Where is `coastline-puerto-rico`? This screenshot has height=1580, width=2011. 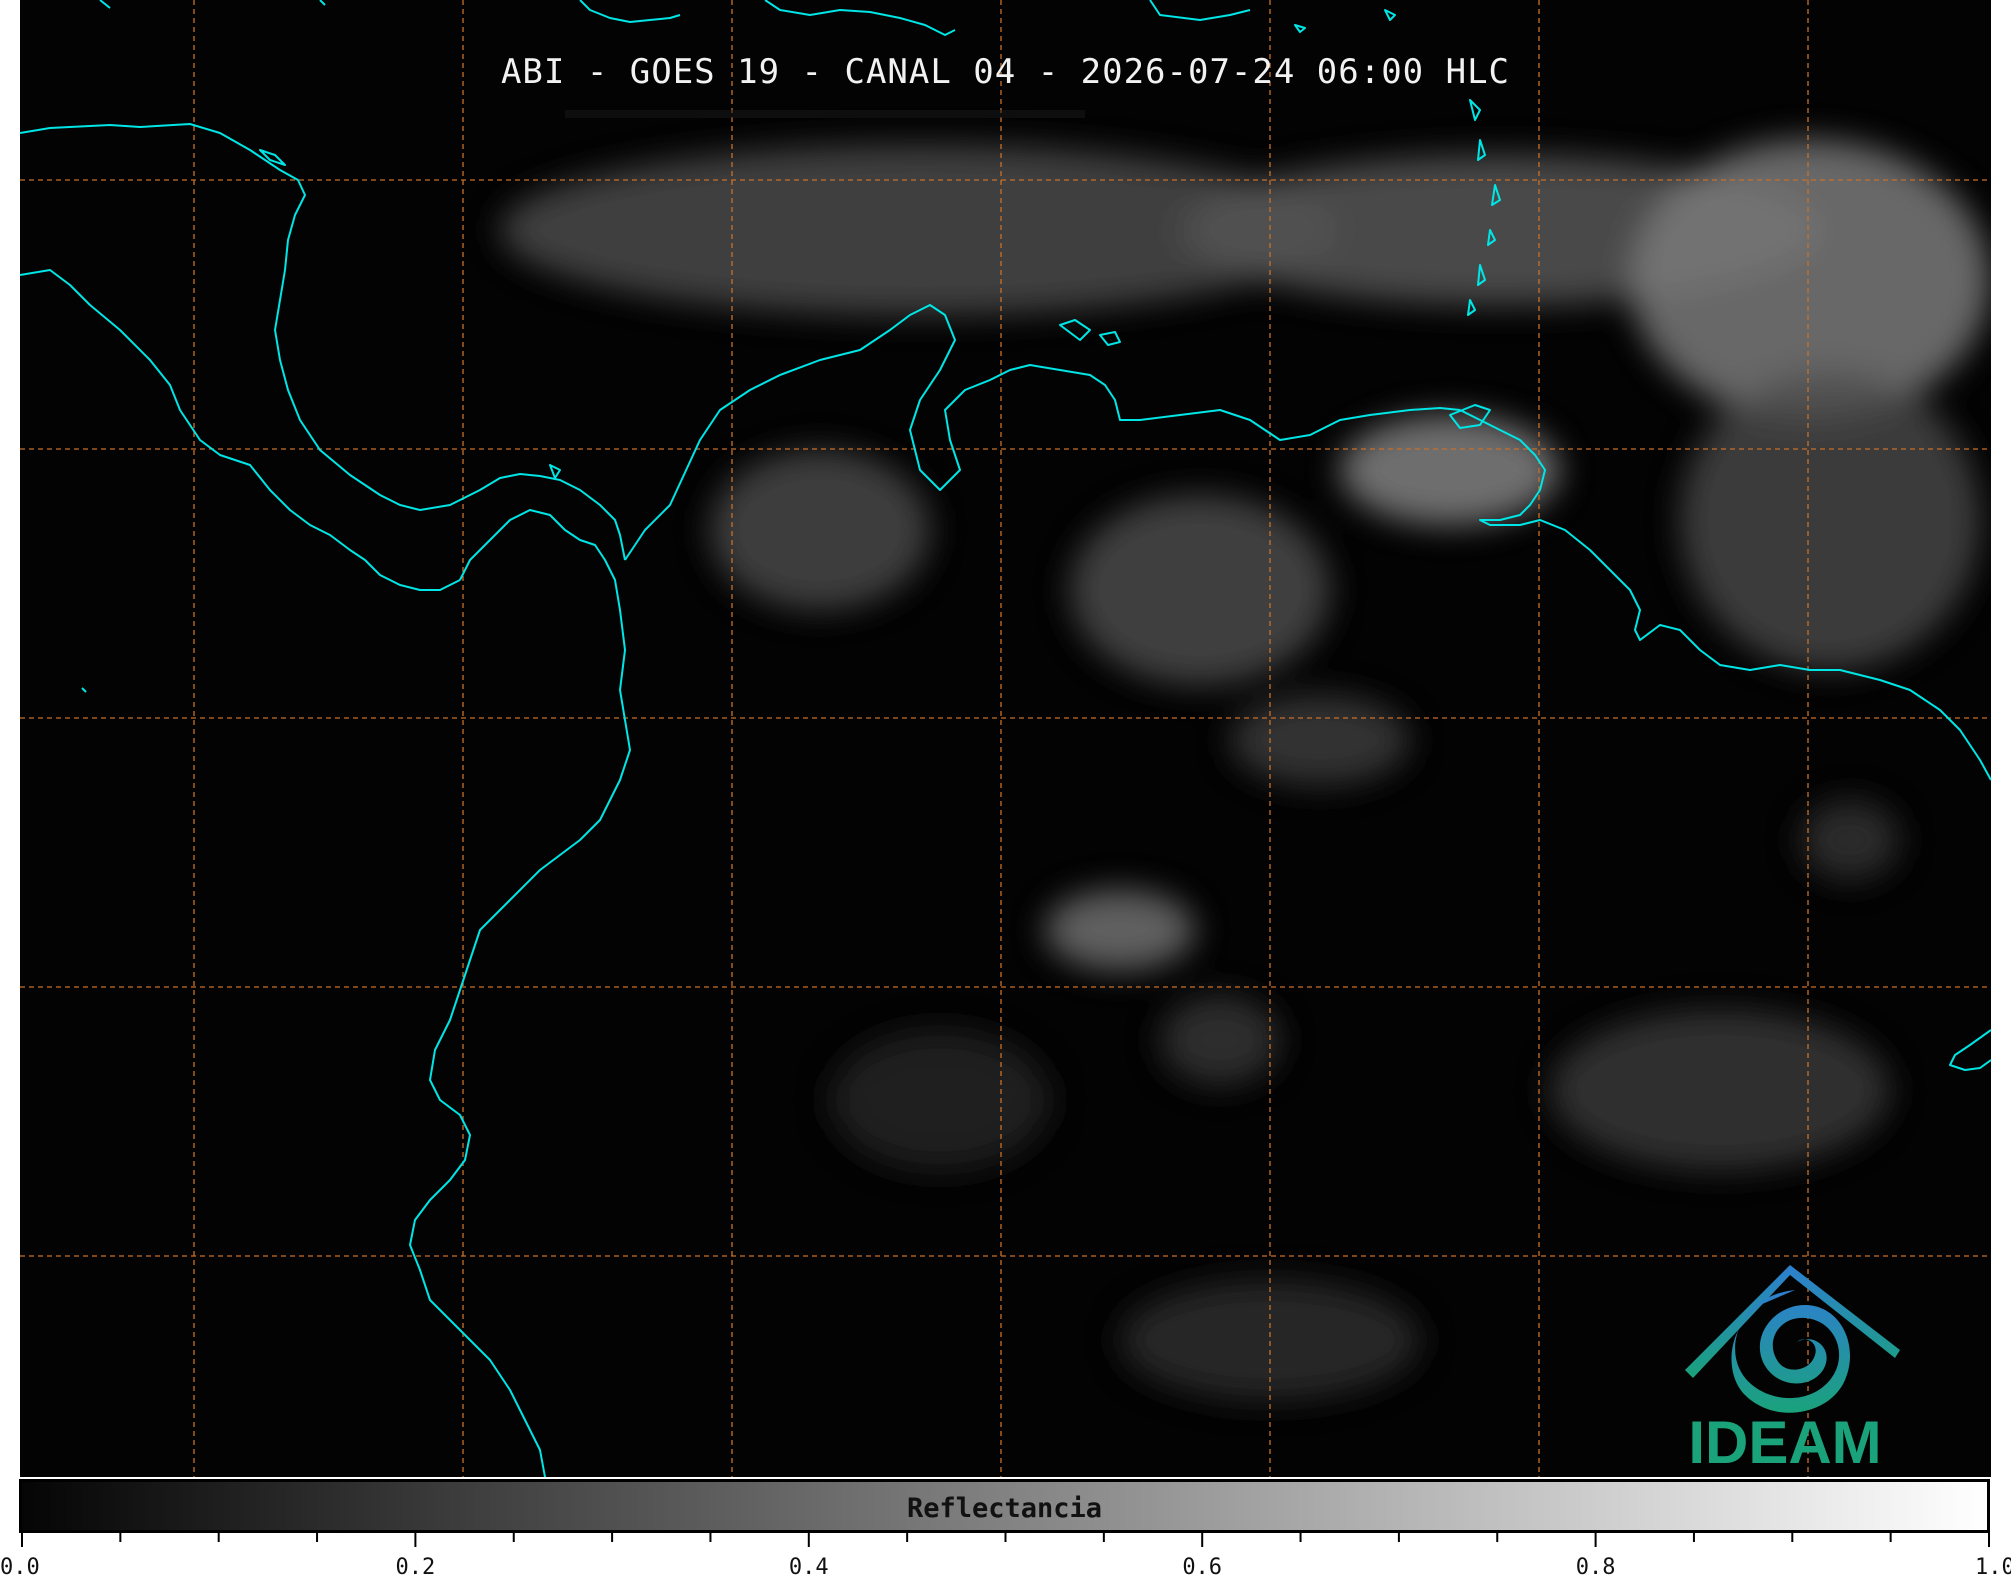 coastline-puerto-rico is located at coordinates (1200, 10).